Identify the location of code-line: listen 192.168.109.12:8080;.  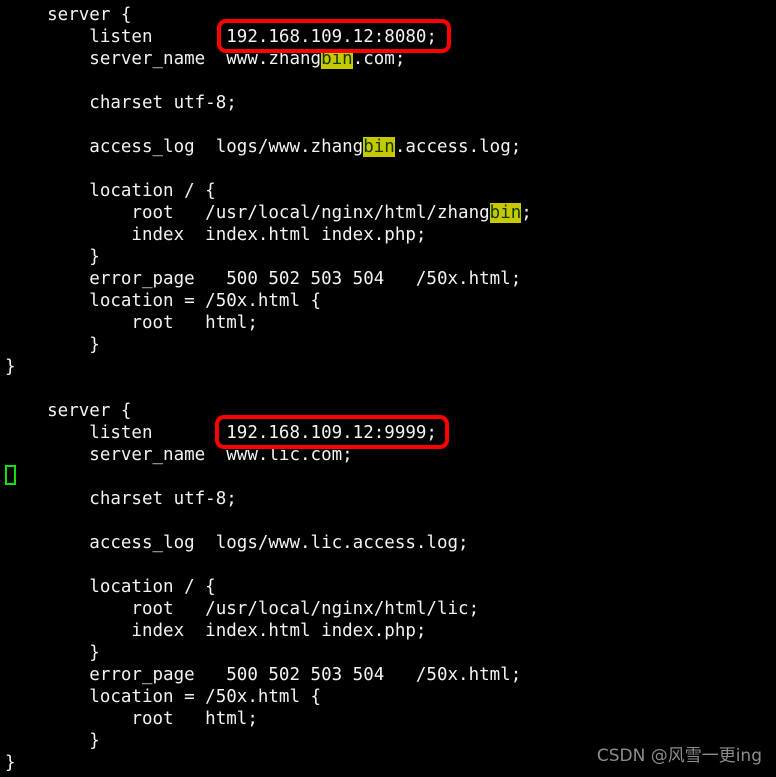
(388, 37).